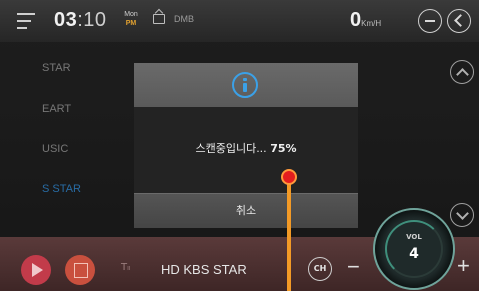 The width and height of the screenshot is (479, 291). I want to click on speed-unit: Km/H, so click(371, 23).